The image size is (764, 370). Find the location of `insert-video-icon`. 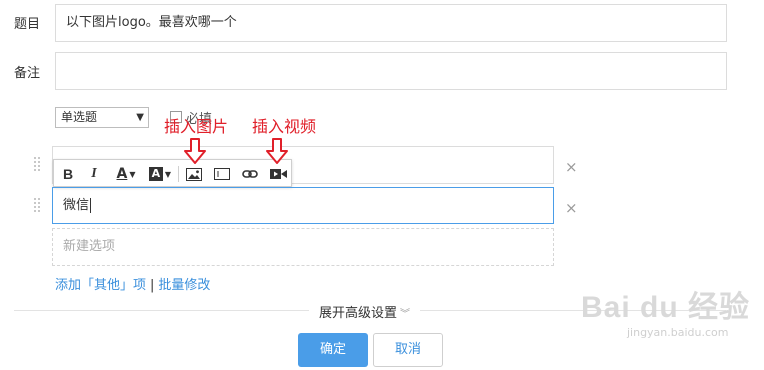

insert-video-icon is located at coordinates (278, 174).